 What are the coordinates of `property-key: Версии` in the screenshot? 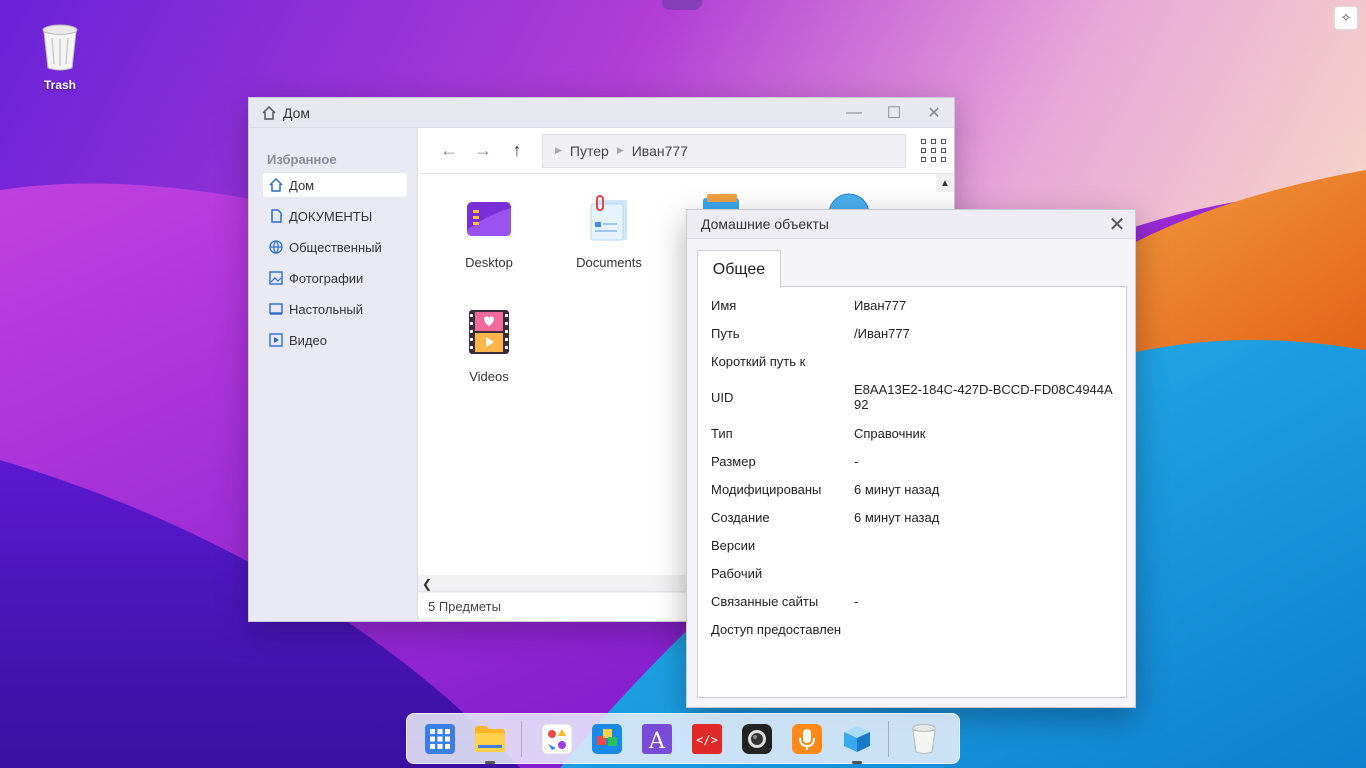 It's located at (733, 545).